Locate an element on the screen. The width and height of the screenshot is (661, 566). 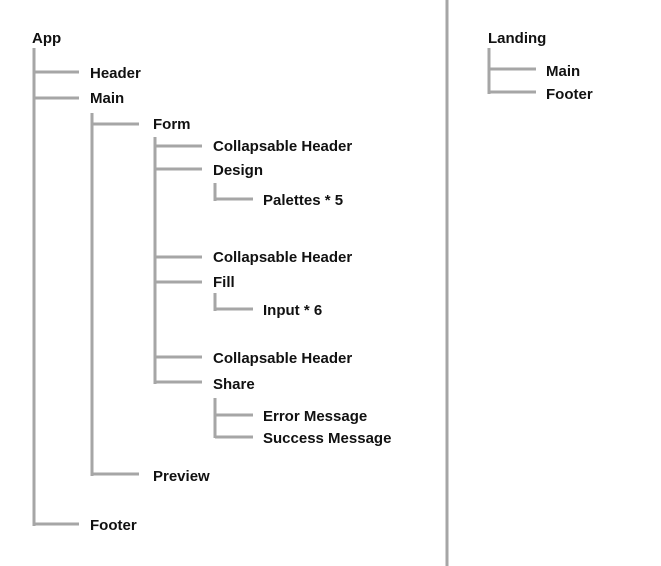
node-palettes: Palettes * 5 is located at coordinates (303, 200).